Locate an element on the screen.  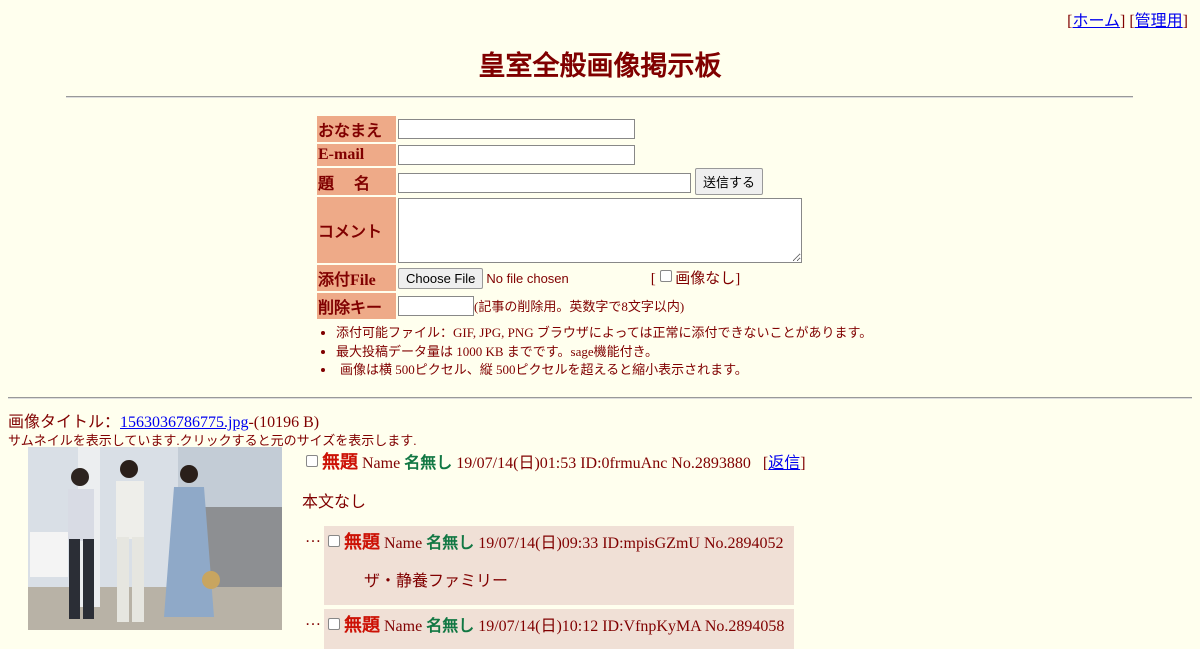
choose-file-button: Choose File is located at coordinates (441, 278).